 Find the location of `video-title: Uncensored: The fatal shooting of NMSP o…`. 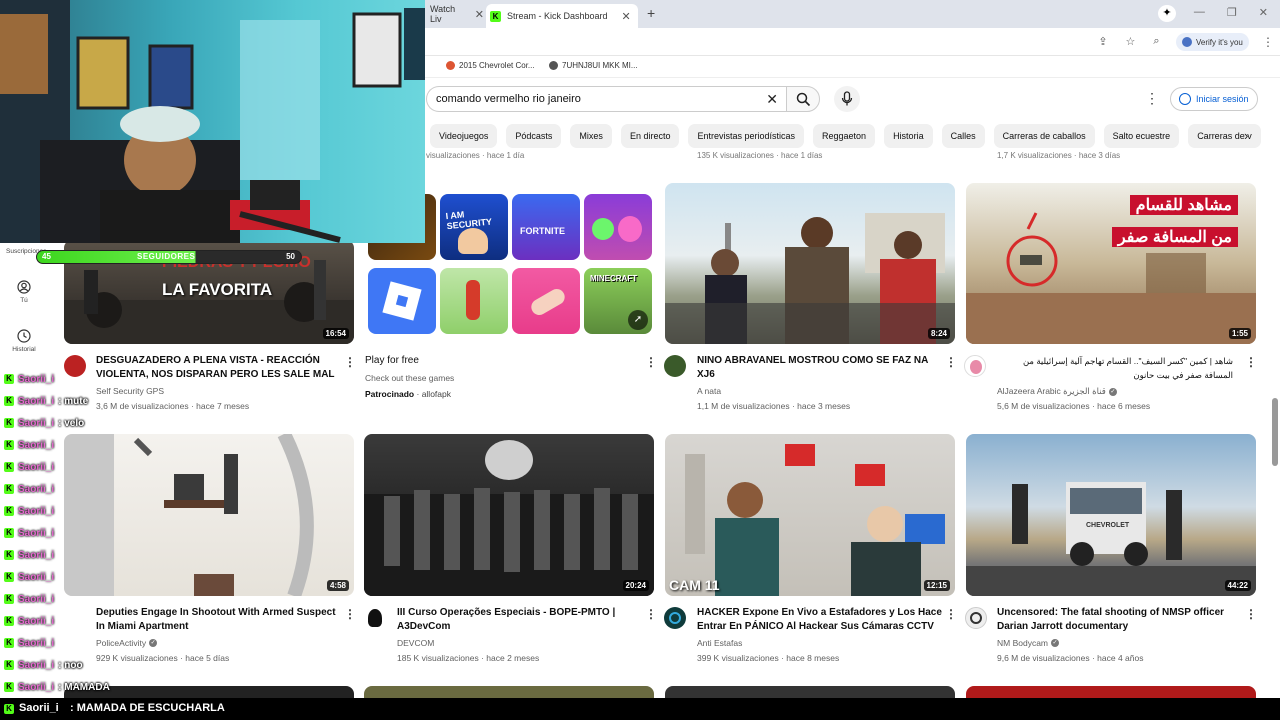

video-title: Uncensored: The fatal shooting of NMSP o… is located at coordinates (1117, 620).